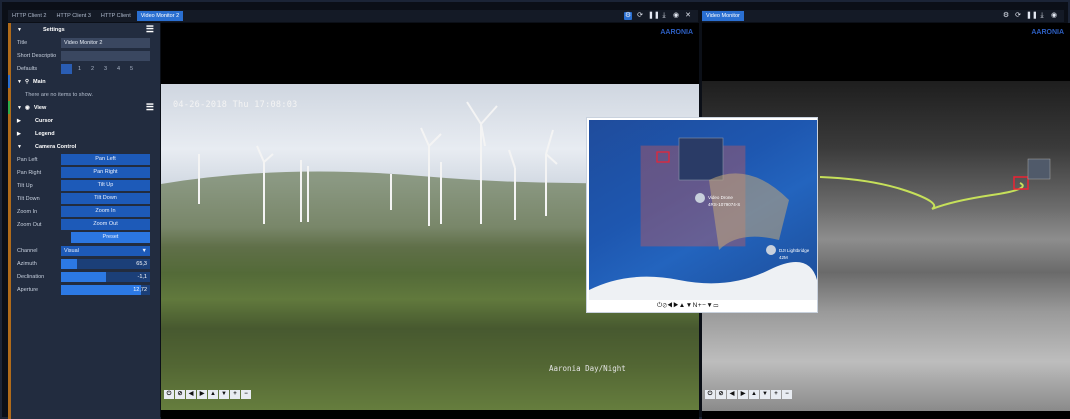 This screenshot has width=1070, height=419. Describe the element at coordinates (202, 394) in the screenshot. I see `arrow-right-icon: ▶` at that location.